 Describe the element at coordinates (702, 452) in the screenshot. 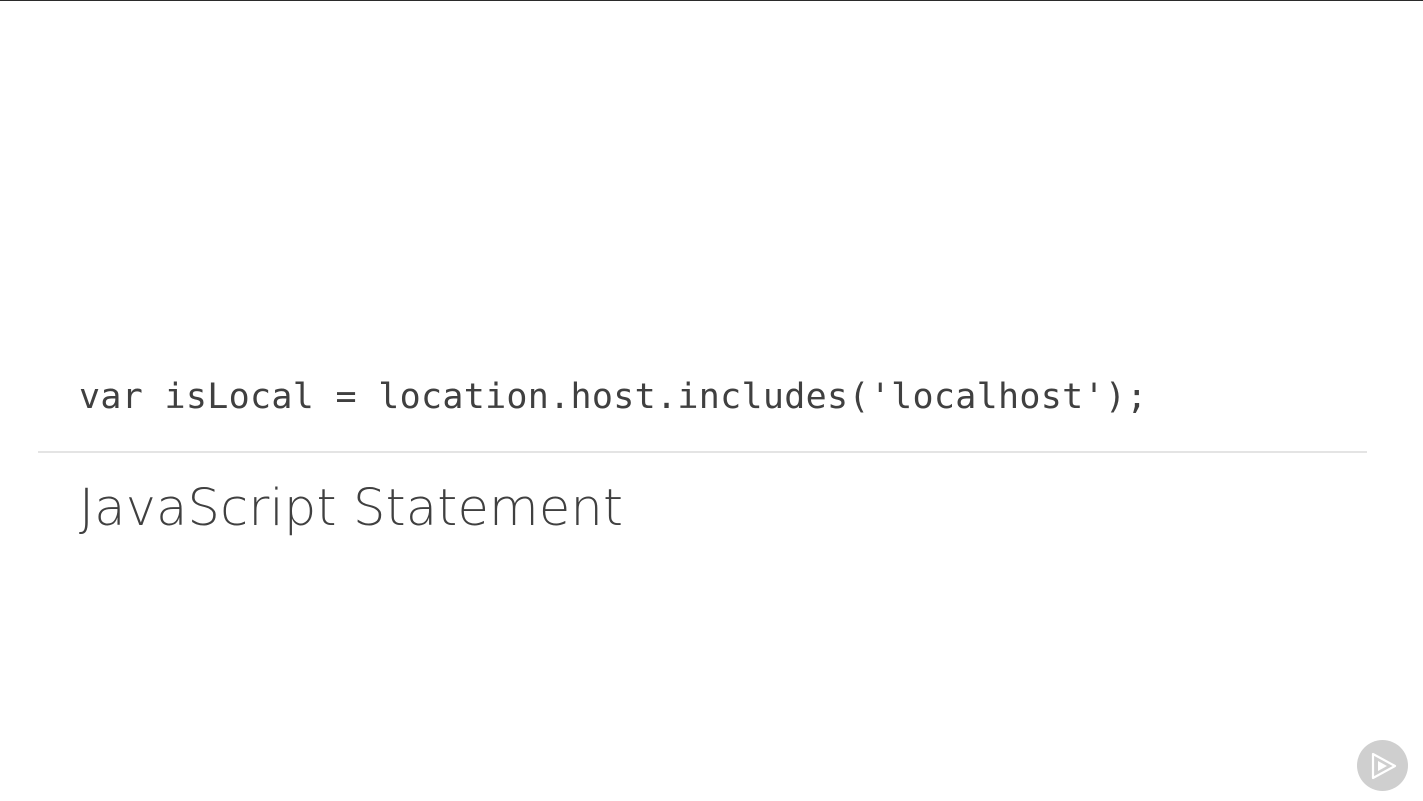

I see `divider` at that location.